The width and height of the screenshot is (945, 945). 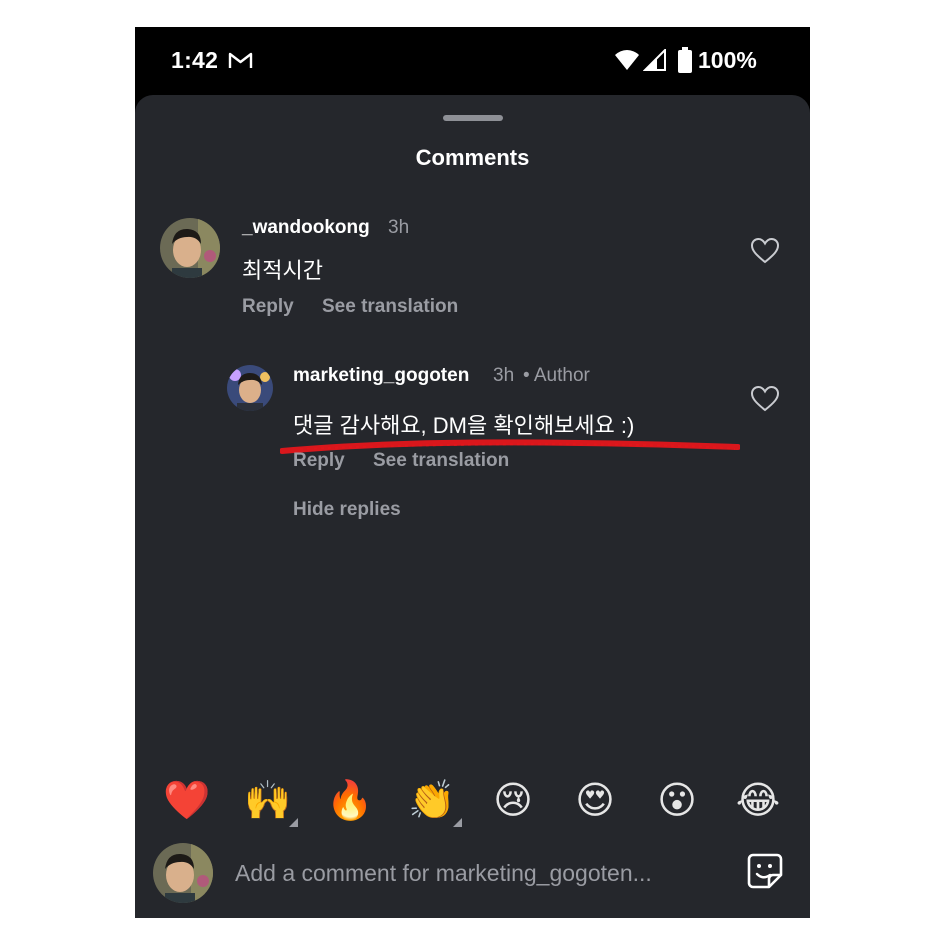 What do you see at coordinates (510, 446) in the screenshot?
I see `red-underline-annotation` at bounding box center [510, 446].